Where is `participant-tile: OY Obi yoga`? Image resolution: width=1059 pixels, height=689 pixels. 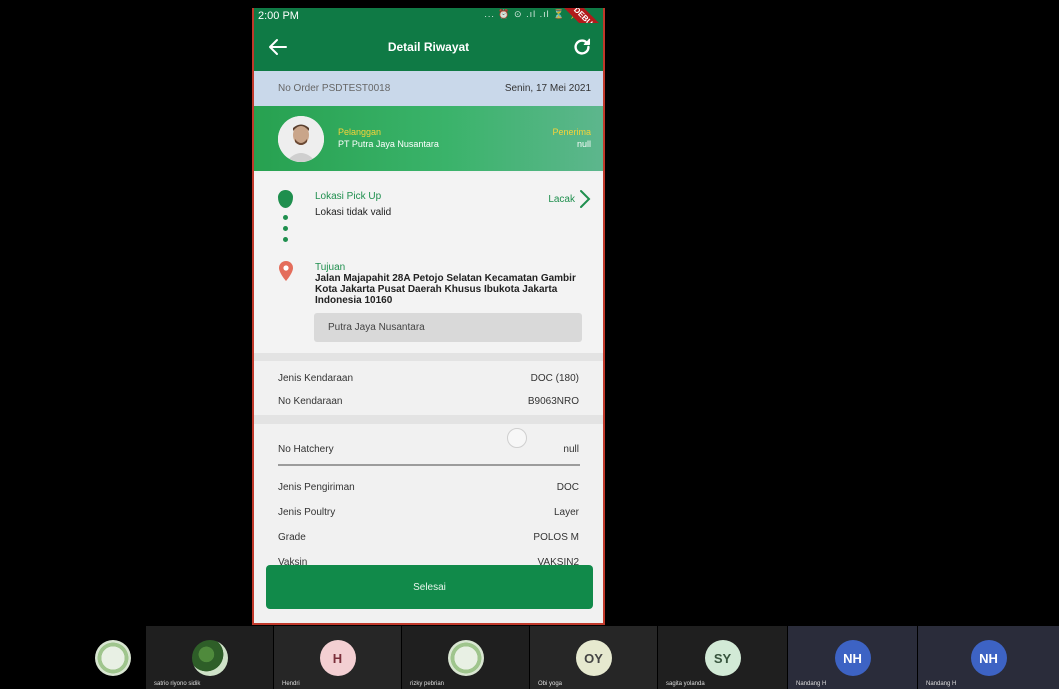
participant-tile: OY Obi yoga is located at coordinates (593, 657).